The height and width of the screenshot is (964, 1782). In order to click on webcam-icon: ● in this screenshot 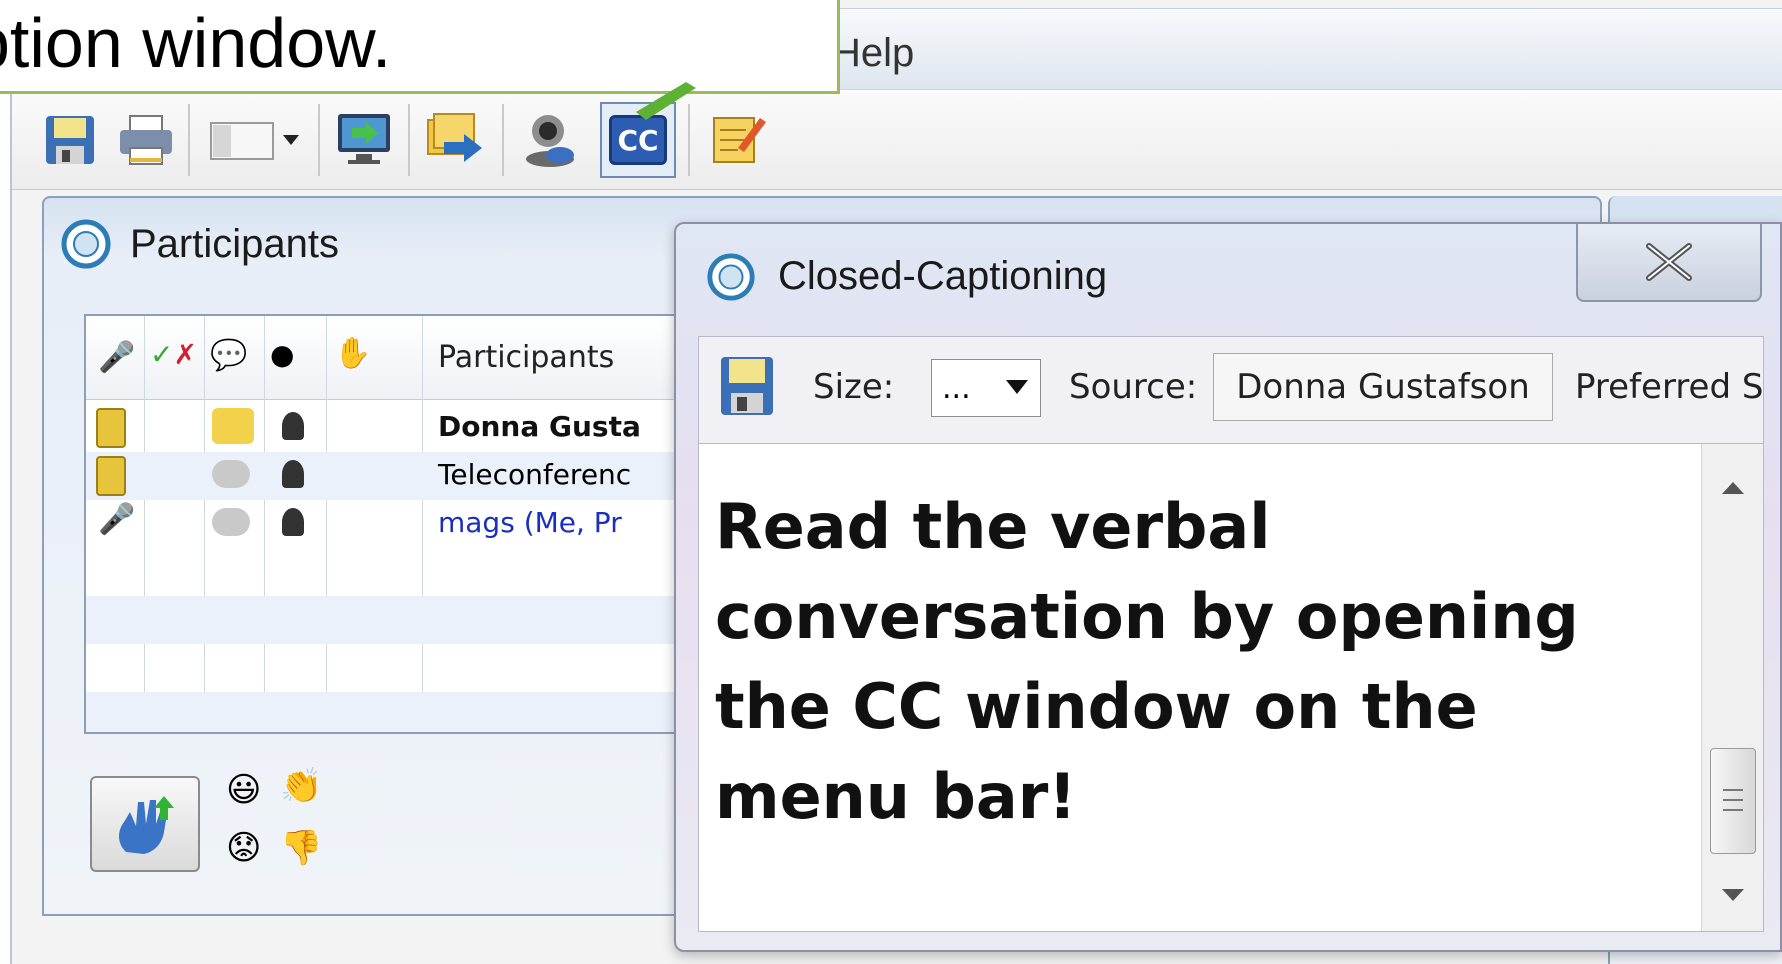, I will do `click(282, 354)`.